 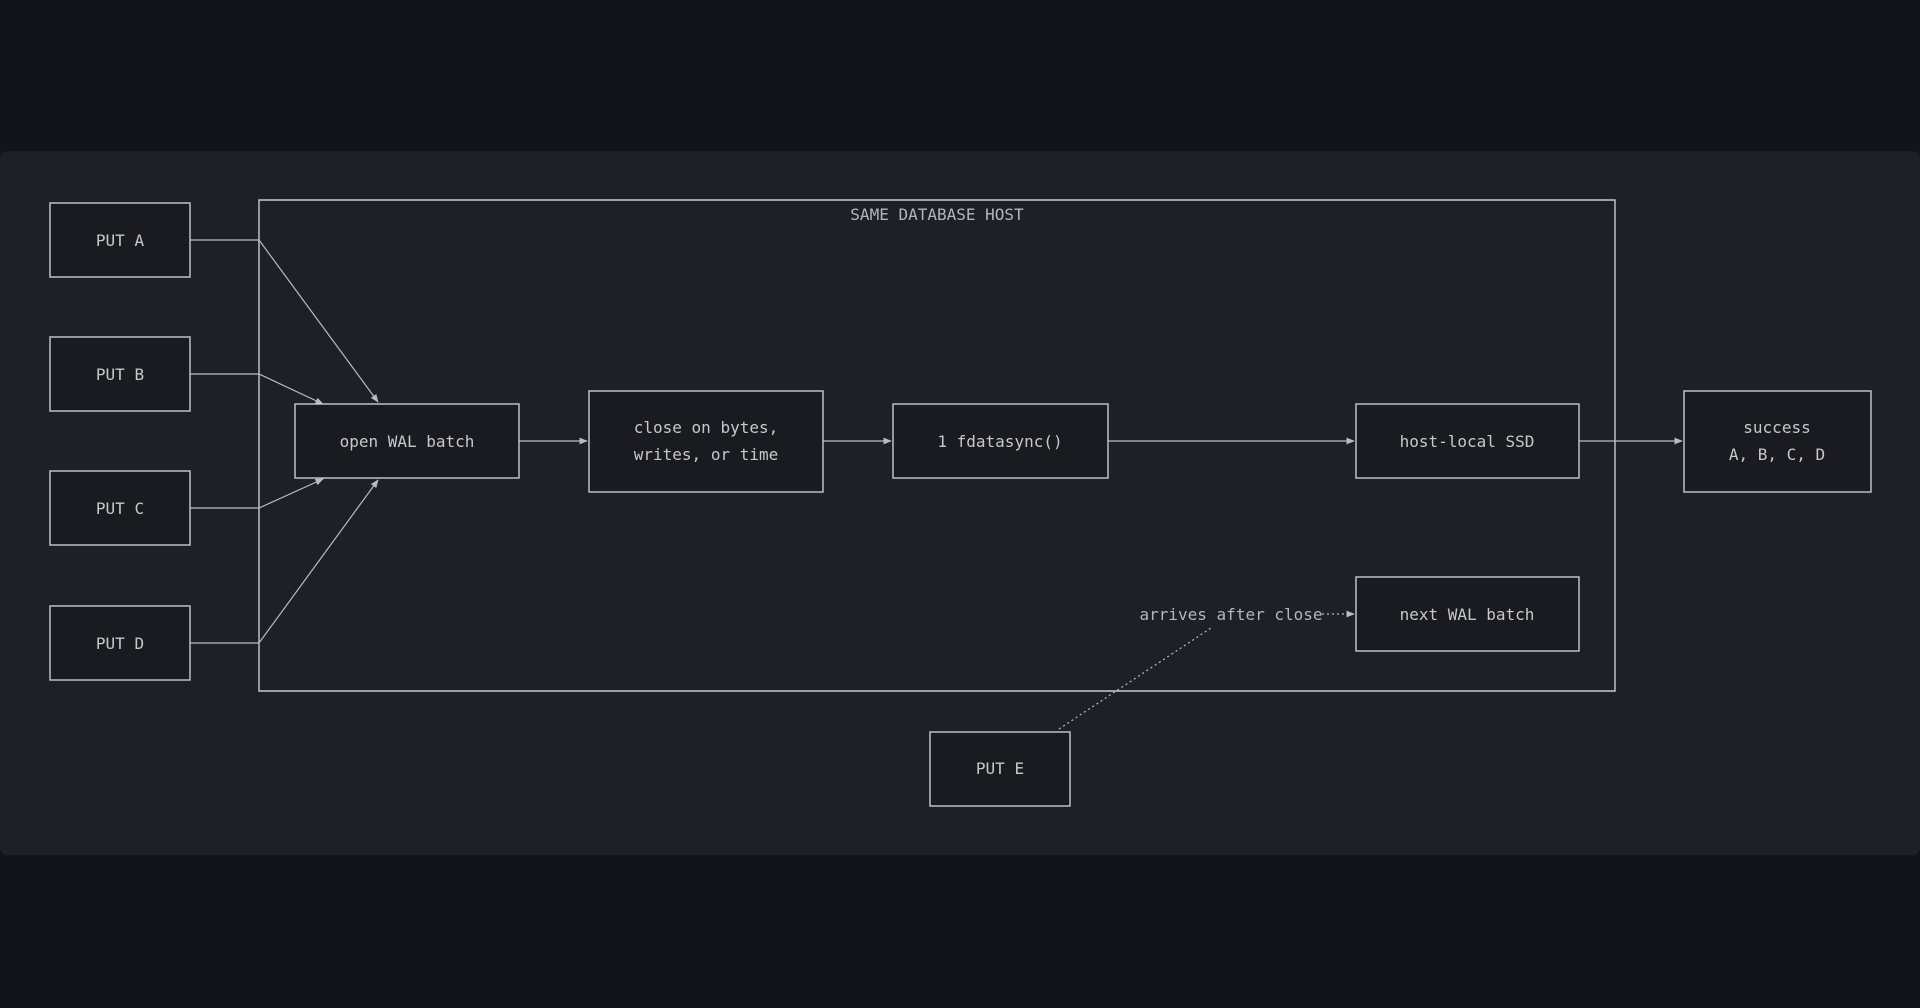 I want to click on node-ssd: host-local SSD, so click(x=1467, y=441).